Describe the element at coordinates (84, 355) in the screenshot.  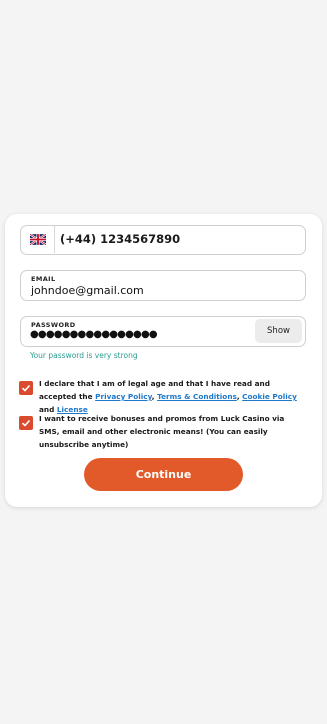
I see `password-strength-text: Your password is very strong` at that location.